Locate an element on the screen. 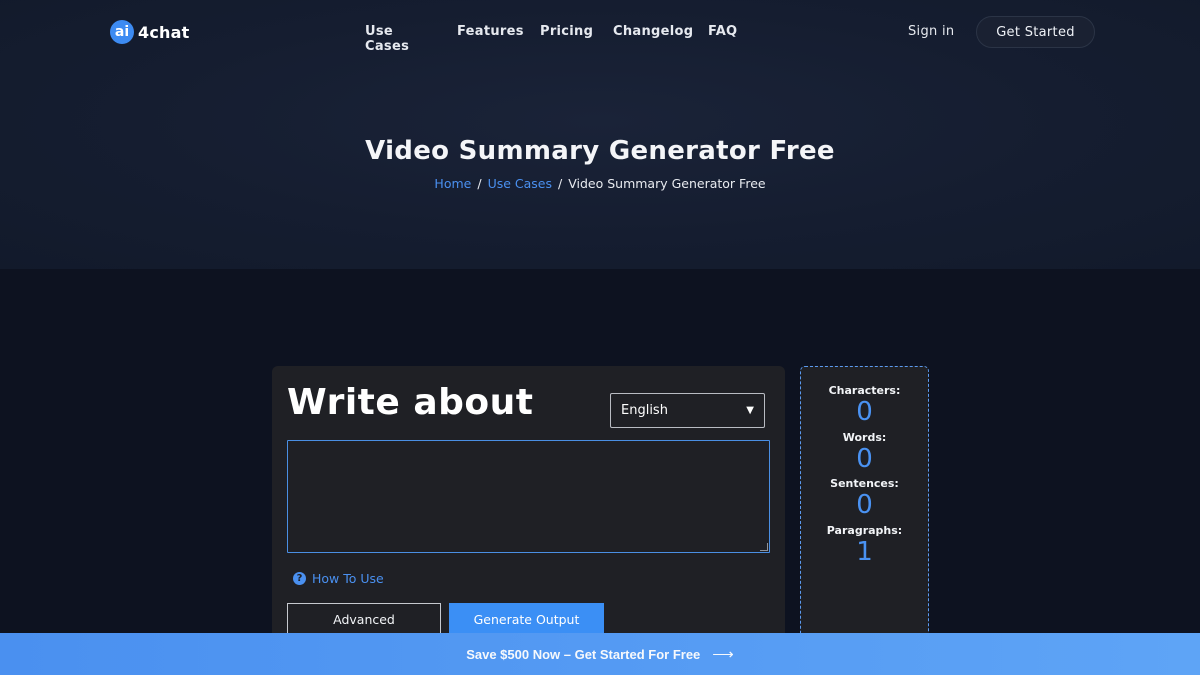 Image resolution: width=1200 pixels, height=675 pixels. stat-label: Characters: is located at coordinates (864, 390).